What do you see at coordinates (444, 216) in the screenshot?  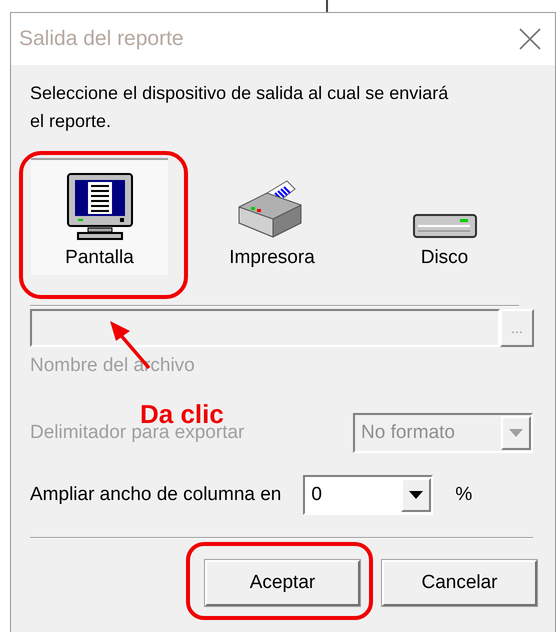 I see `device-button: Disco` at bounding box center [444, 216].